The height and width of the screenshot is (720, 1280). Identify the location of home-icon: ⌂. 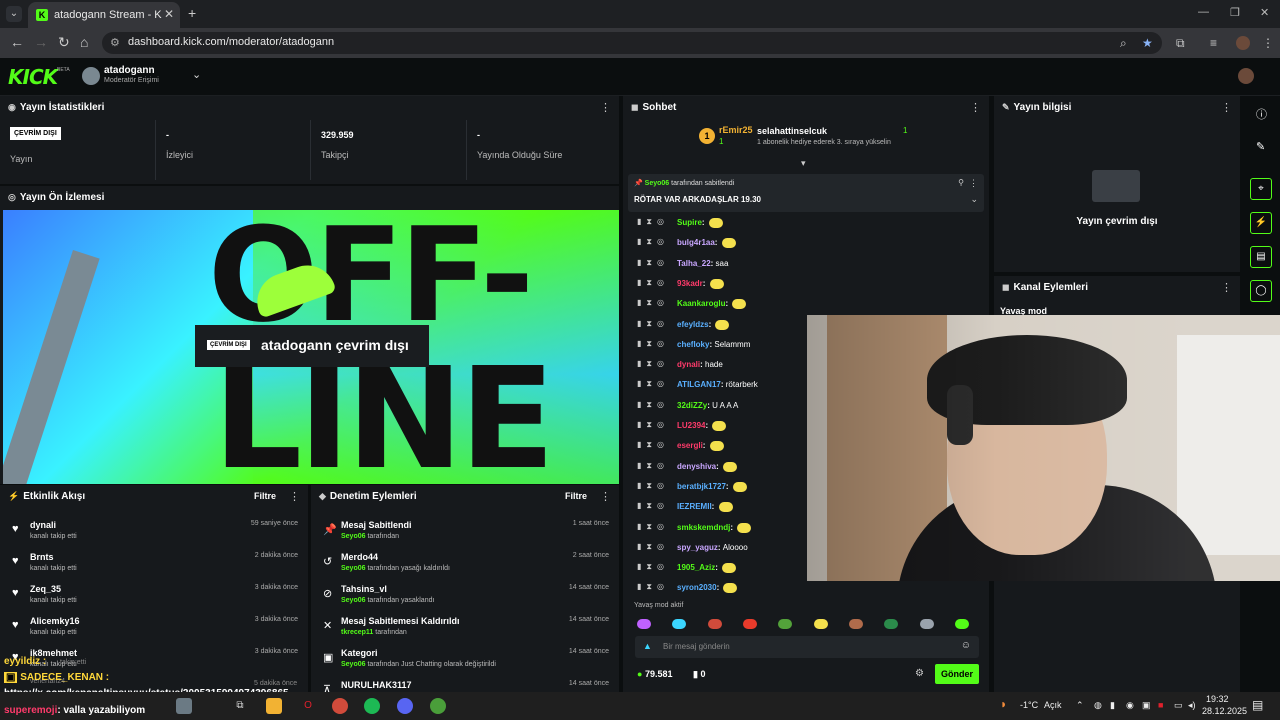
(84, 42).